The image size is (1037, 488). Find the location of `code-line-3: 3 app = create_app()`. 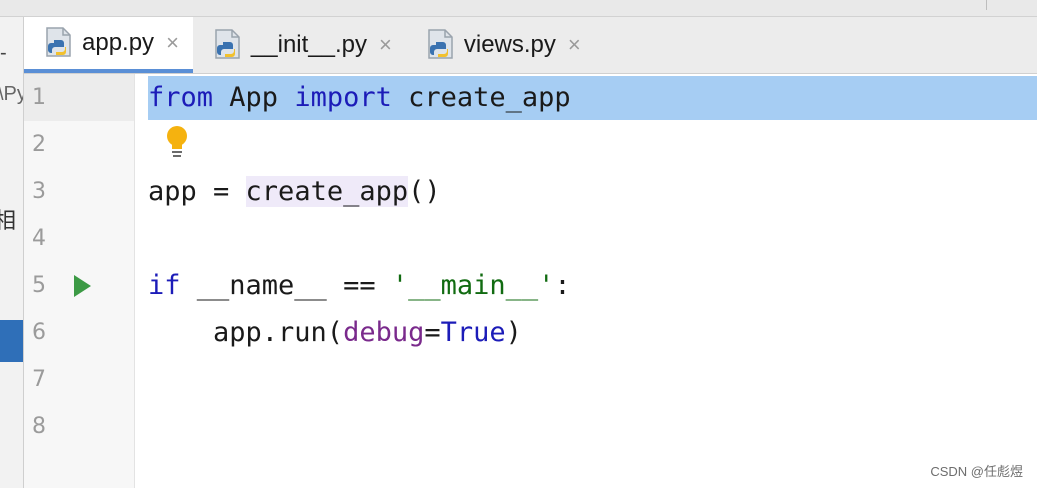

code-line-3: 3 app = create_app() is located at coordinates (530, 191).